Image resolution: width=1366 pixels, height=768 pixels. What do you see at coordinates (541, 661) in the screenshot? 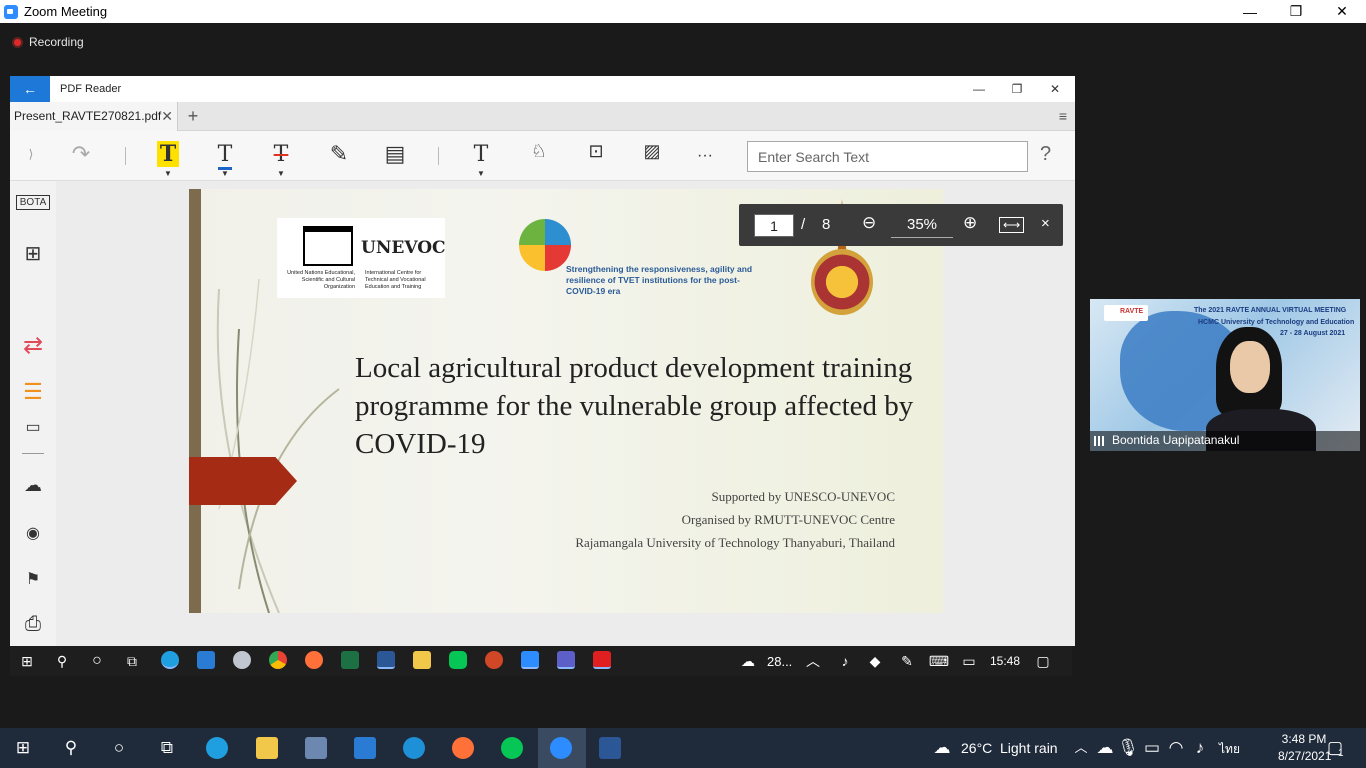
I see `shared-taskbar: ⊞ ⚲ ○ ⧉ ☁ 28... ︿ ♪ ◆ ✎ ⌨ ▭ 15:48 ▢` at bounding box center [541, 661].